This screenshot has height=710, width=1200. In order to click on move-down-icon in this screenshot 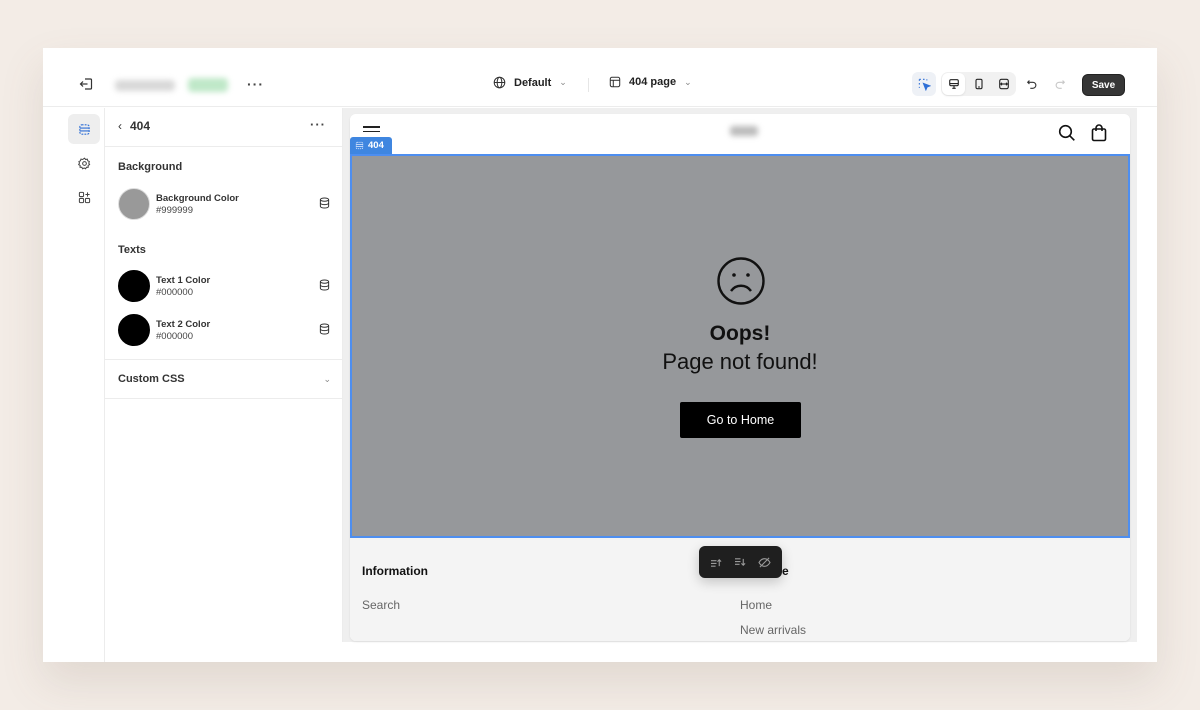, I will do `click(740, 561)`.